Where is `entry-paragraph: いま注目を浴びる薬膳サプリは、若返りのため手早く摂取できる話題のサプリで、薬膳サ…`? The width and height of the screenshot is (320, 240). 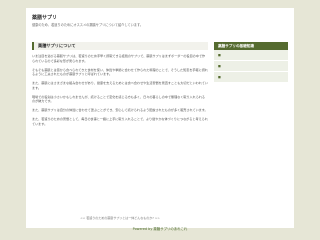 entry-paragraph: いま注目を浴びる薬膳サプリは、若返りのため手早く摂取できる話題のサプリで、薬膳サ… is located at coordinates (119, 58).